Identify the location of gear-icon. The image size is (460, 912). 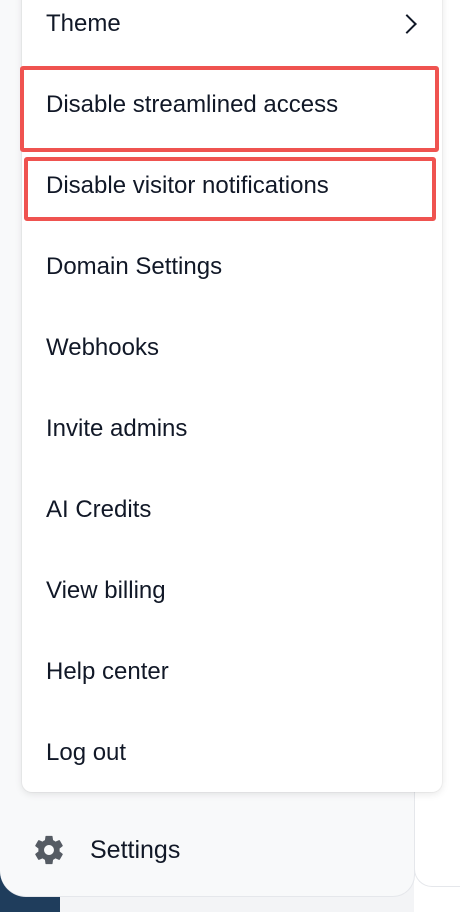
(49, 850).